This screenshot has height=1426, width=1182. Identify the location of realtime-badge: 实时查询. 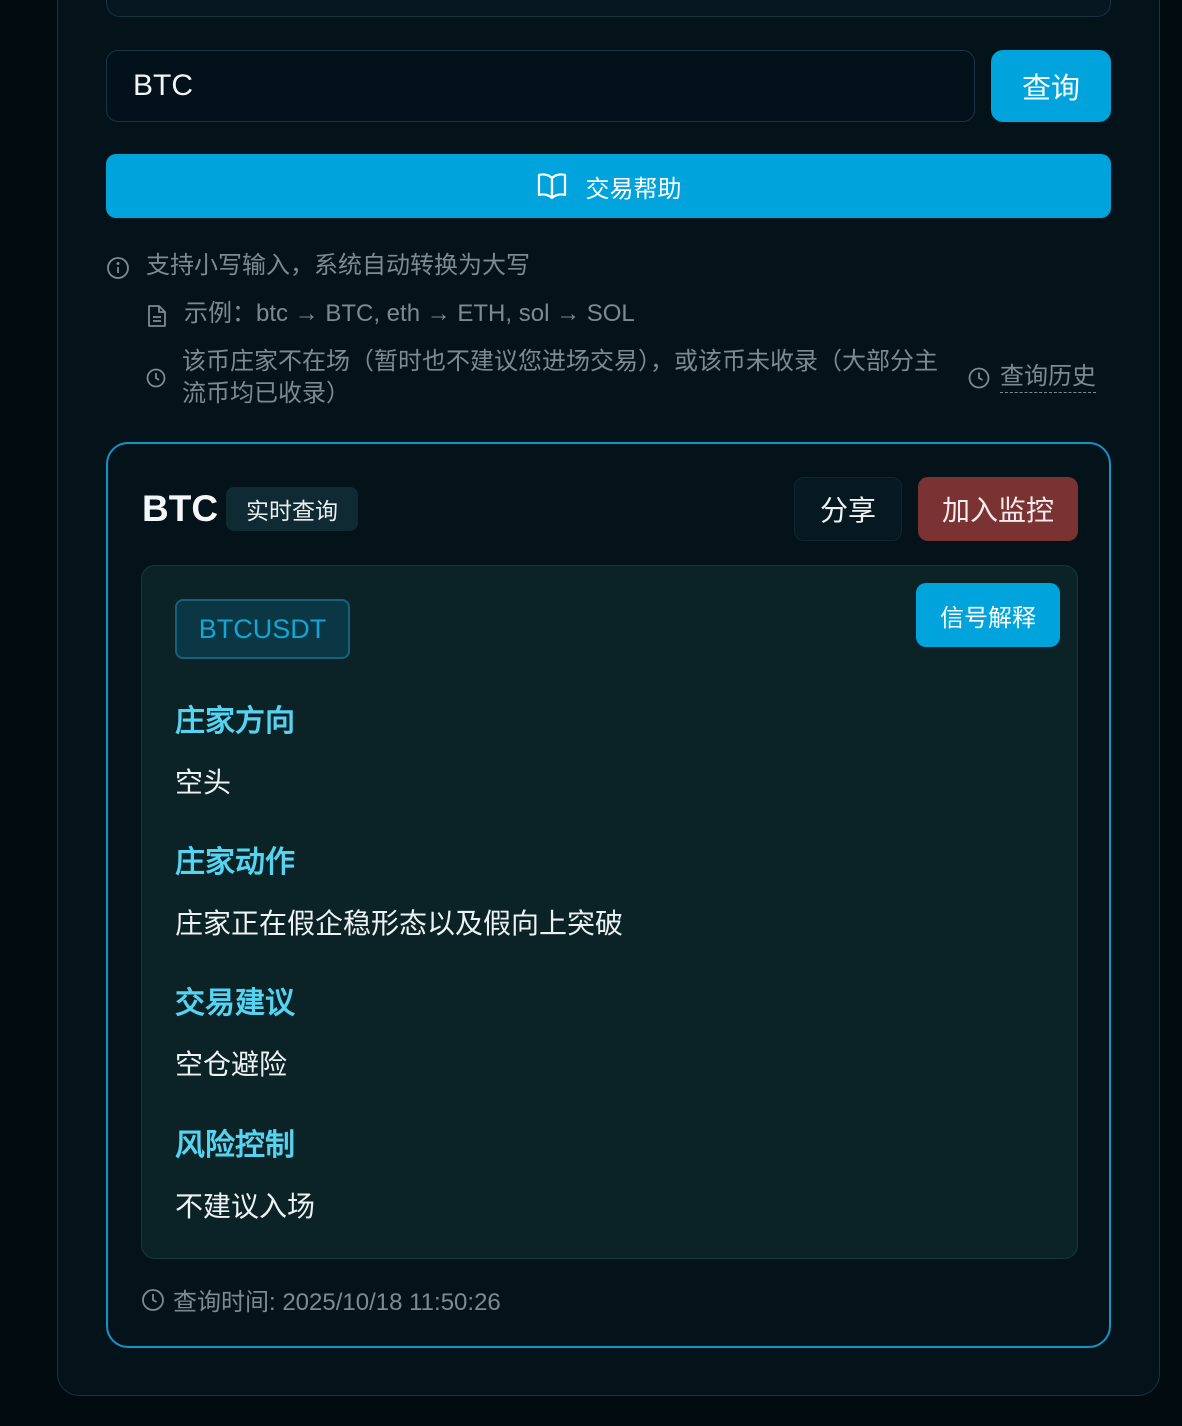
(292, 509).